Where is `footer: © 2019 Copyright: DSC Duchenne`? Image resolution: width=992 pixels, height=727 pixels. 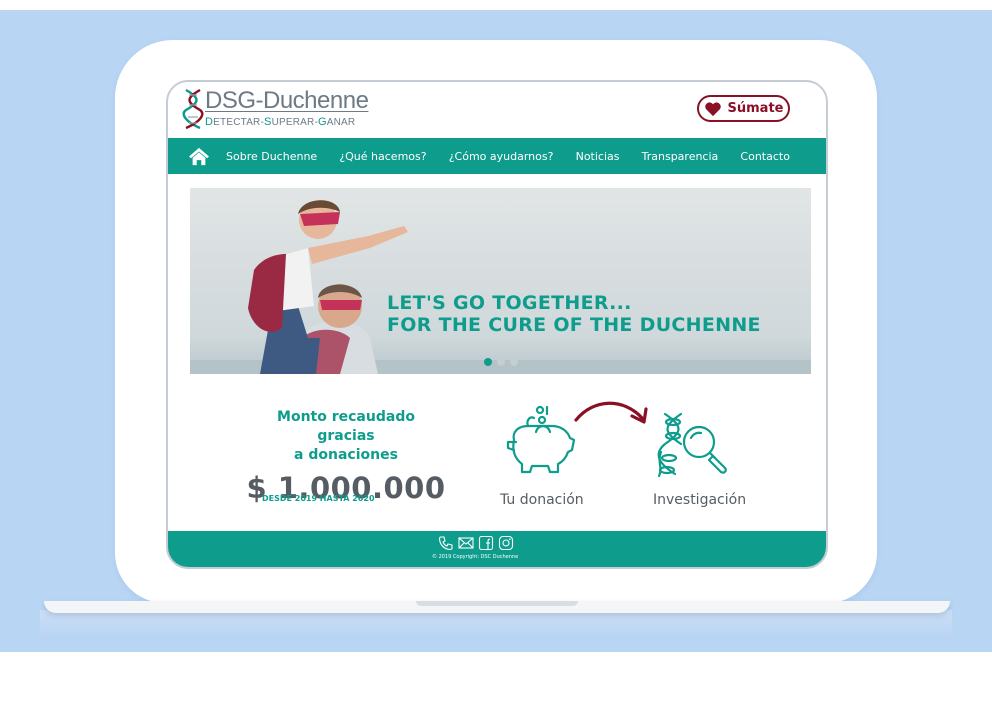 footer: © 2019 Copyright: DSC Duchenne is located at coordinates (497, 549).